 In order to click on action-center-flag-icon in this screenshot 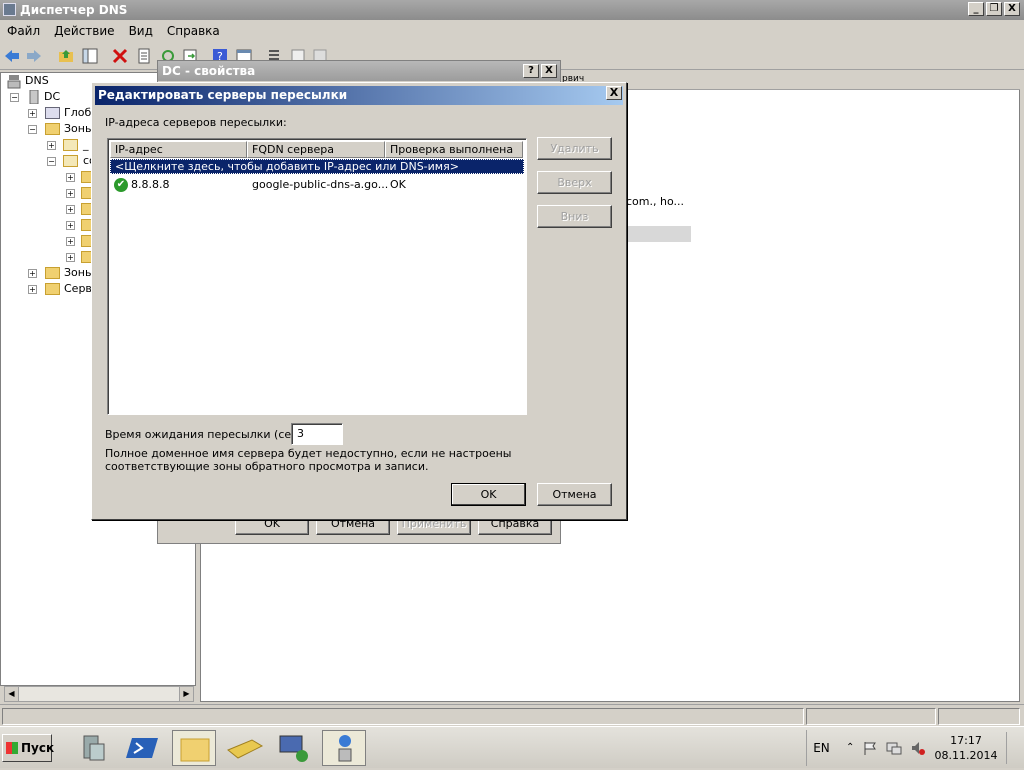, I will do `click(870, 748)`.